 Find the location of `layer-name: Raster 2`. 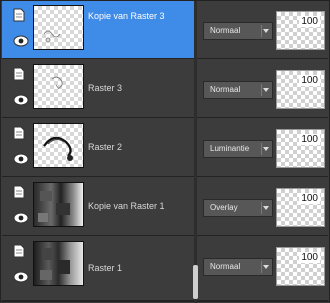

layer-name: Raster 2 is located at coordinates (105, 147).